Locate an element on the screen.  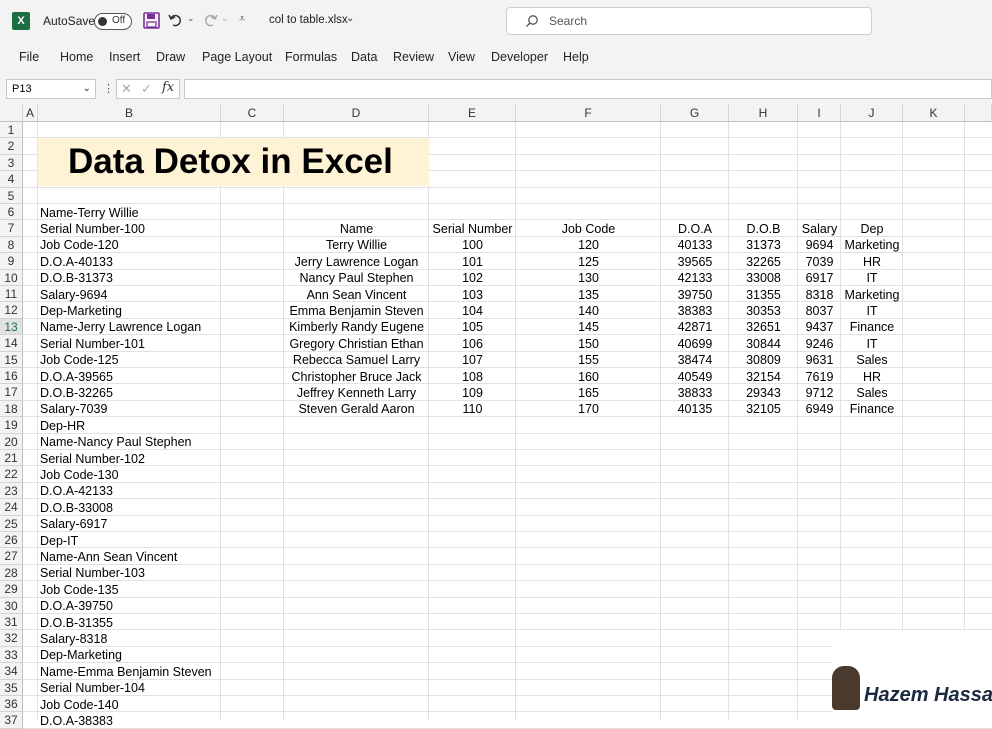
table-cell: 155 is located at coordinates (588, 360).